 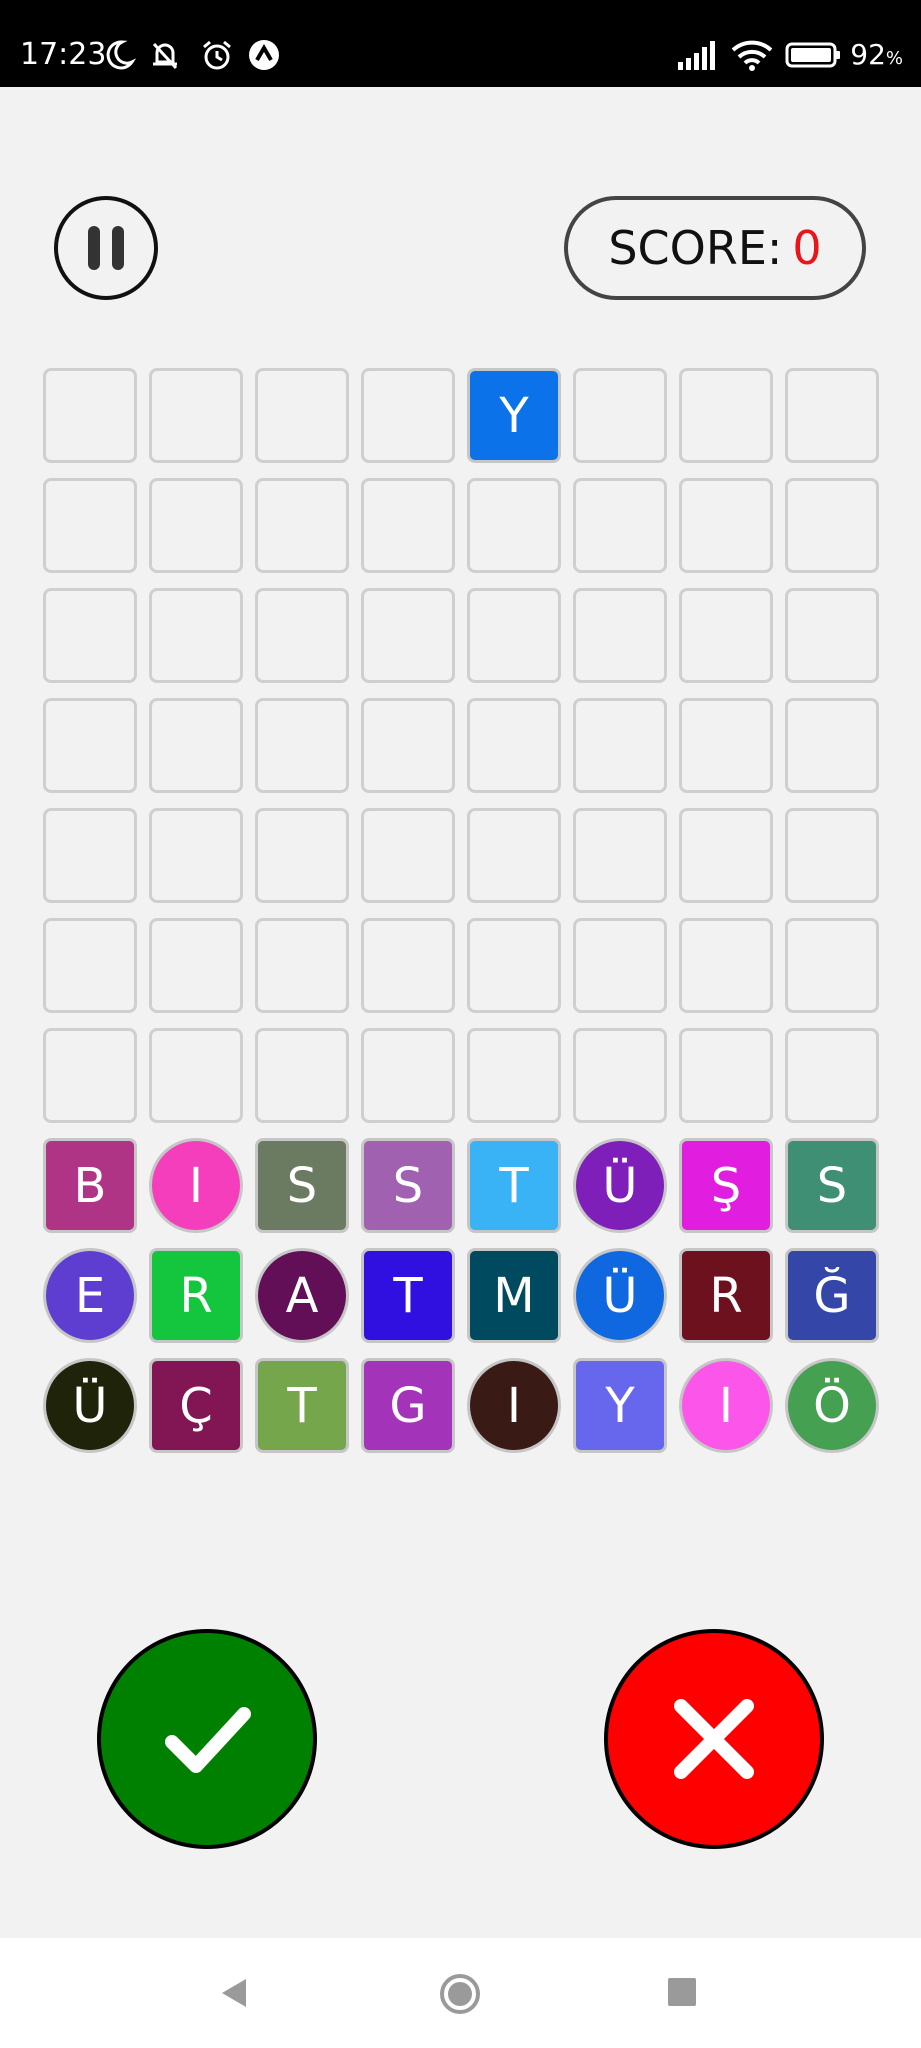 I want to click on letter-tile: M, so click(x=514, y=1295).